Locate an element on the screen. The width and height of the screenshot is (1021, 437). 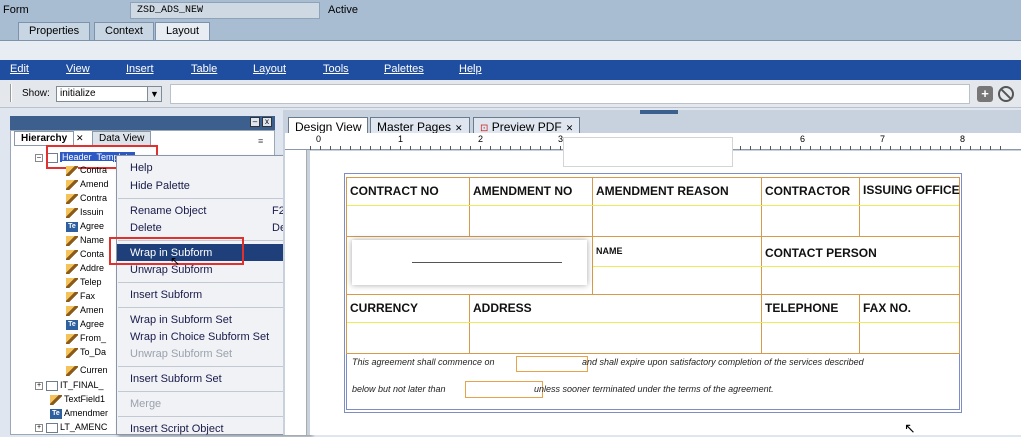
field-amendment-no: AMENDMENT NO is located at coordinates (520, 191).